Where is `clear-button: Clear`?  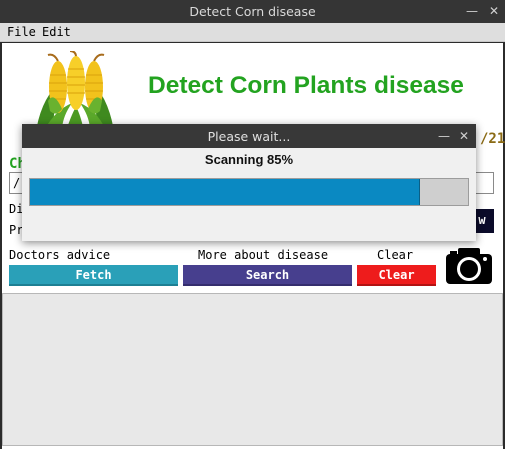
clear-button: Clear is located at coordinates (396, 275).